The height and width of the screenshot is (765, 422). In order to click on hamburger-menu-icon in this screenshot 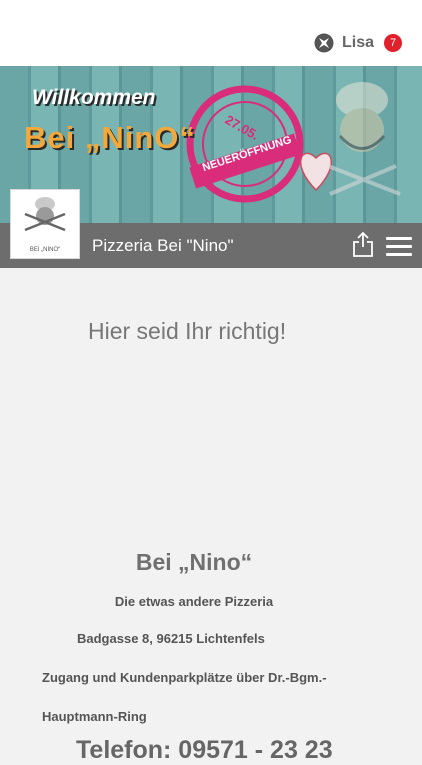, I will do `click(399, 247)`.